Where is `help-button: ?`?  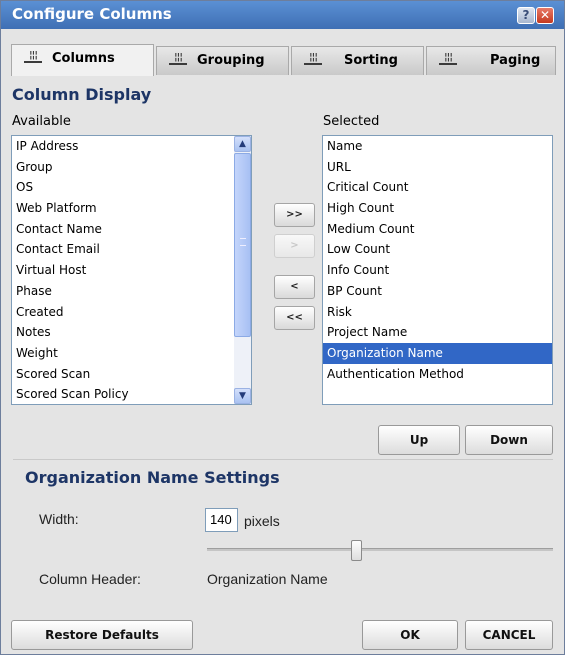 help-button: ? is located at coordinates (526, 15).